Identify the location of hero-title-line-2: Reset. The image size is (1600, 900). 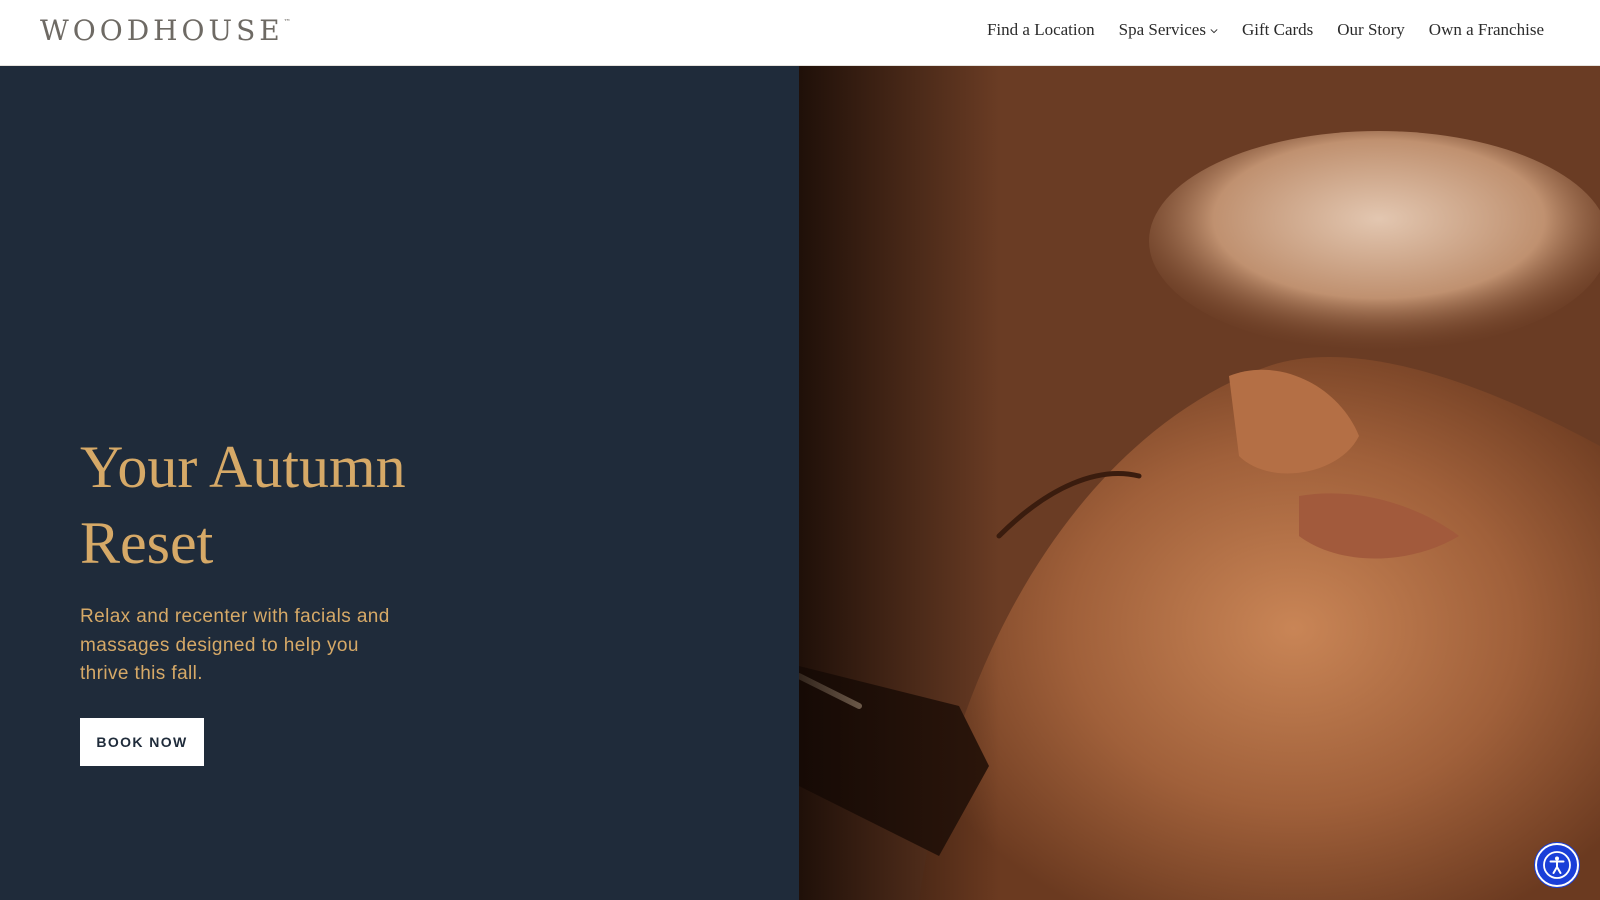
(147, 543).